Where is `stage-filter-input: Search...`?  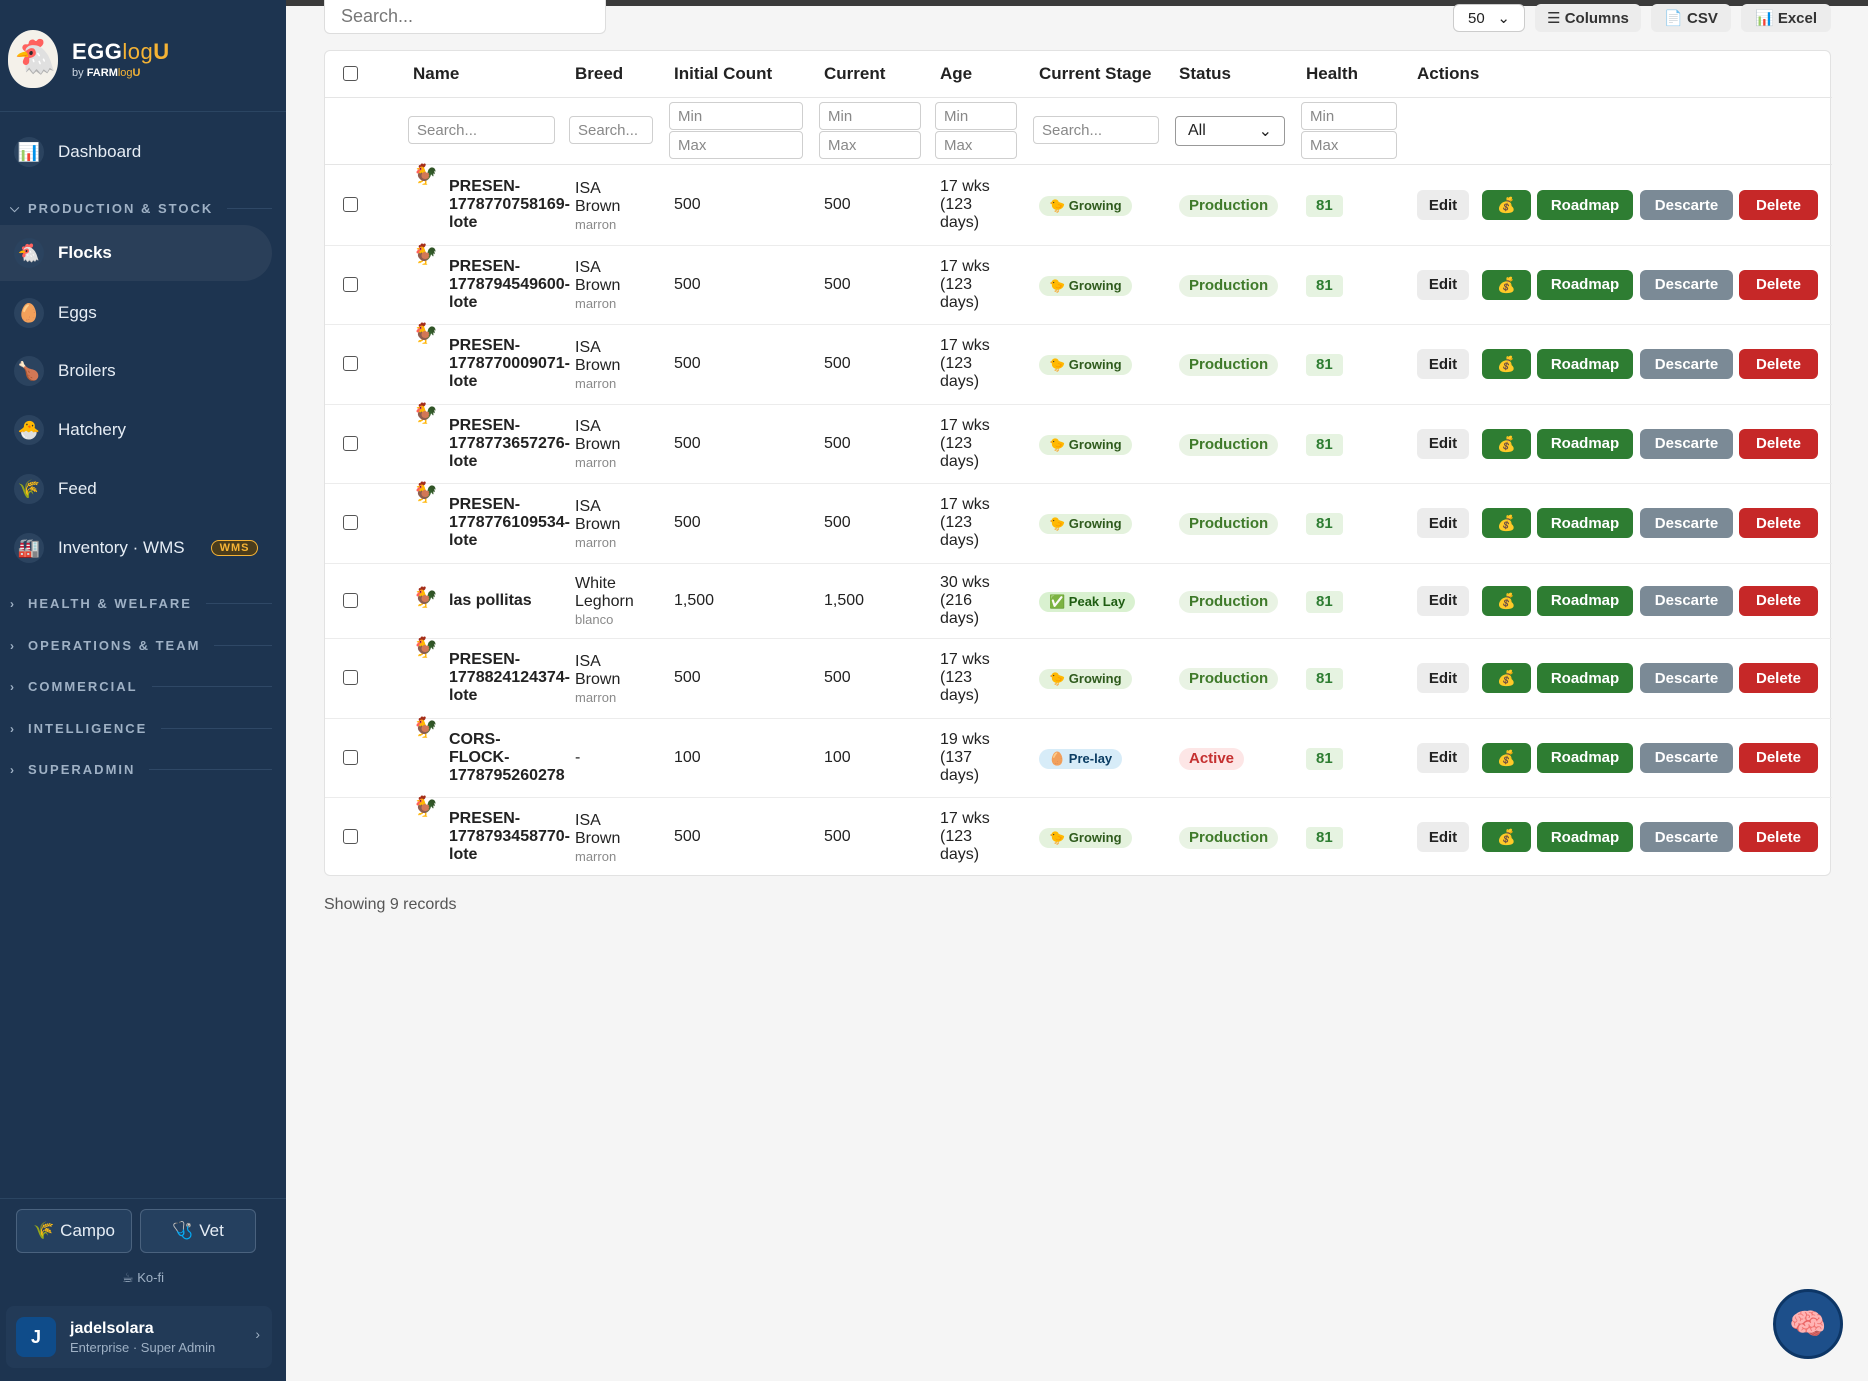
stage-filter-input: Search... is located at coordinates (1096, 130).